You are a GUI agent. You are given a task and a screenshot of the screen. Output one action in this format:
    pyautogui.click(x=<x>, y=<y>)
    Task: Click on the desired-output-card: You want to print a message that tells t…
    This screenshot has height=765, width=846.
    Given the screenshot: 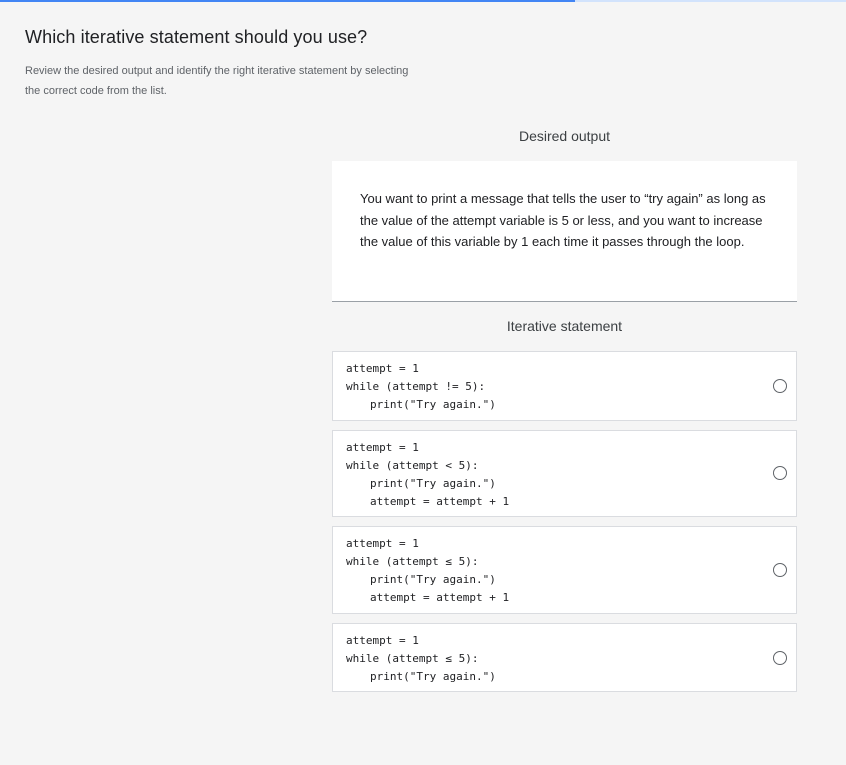 What is the action you would take?
    pyautogui.click(x=564, y=231)
    